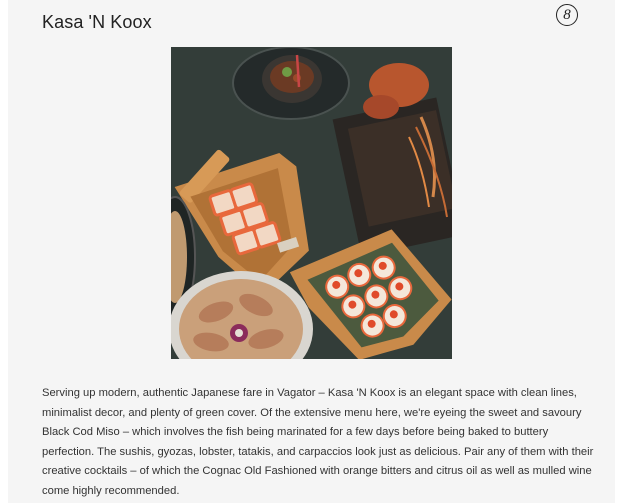 Image resolution: width=620 pixels, height=503 pixels. I want to click on rank-badge: 8, so click(567, 15).